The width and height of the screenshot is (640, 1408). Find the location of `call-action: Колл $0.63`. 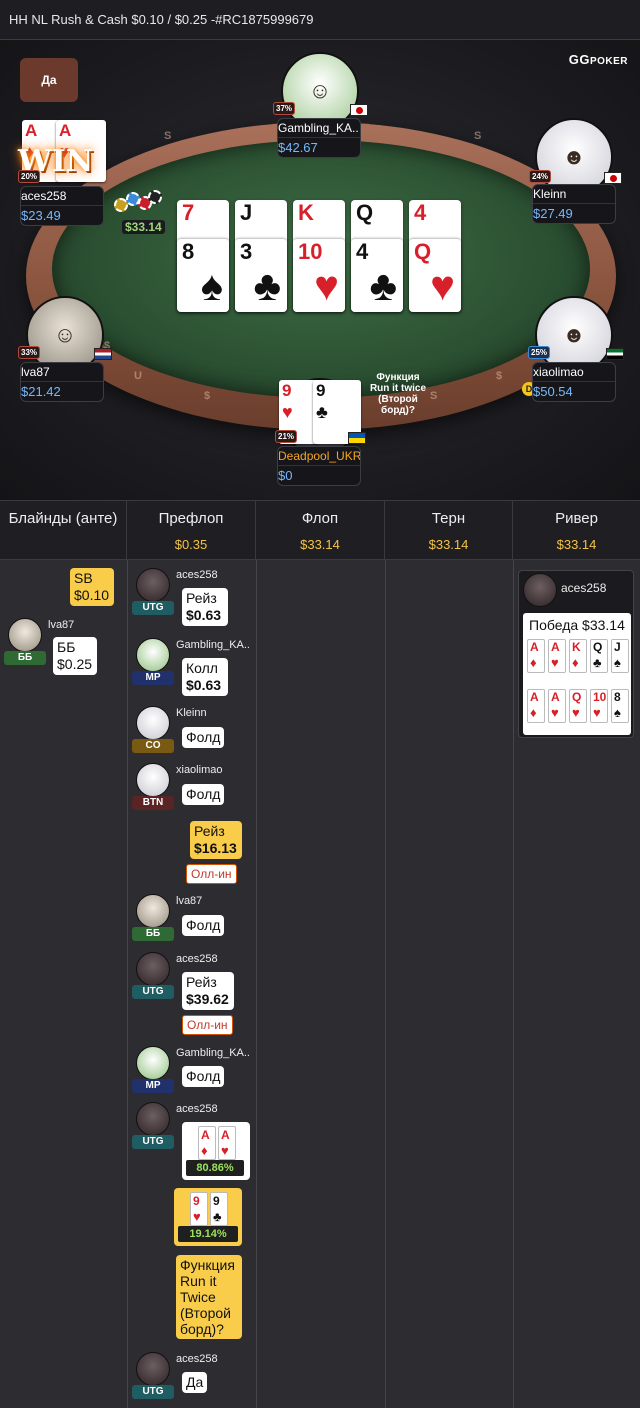

call-action: Колл $0.63 is located at coordinates (205, 677).